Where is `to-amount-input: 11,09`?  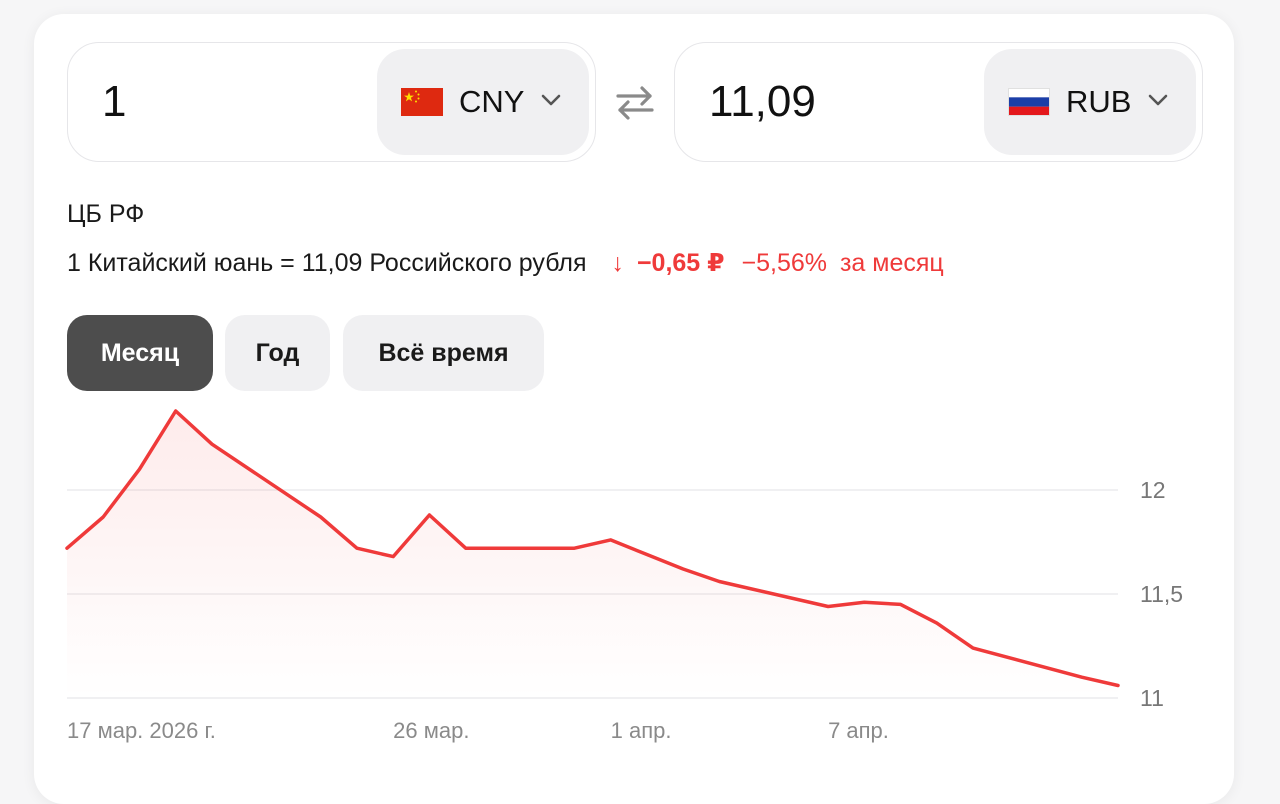
to-amount-input: 11,09 is located at coordinates (762, 102).